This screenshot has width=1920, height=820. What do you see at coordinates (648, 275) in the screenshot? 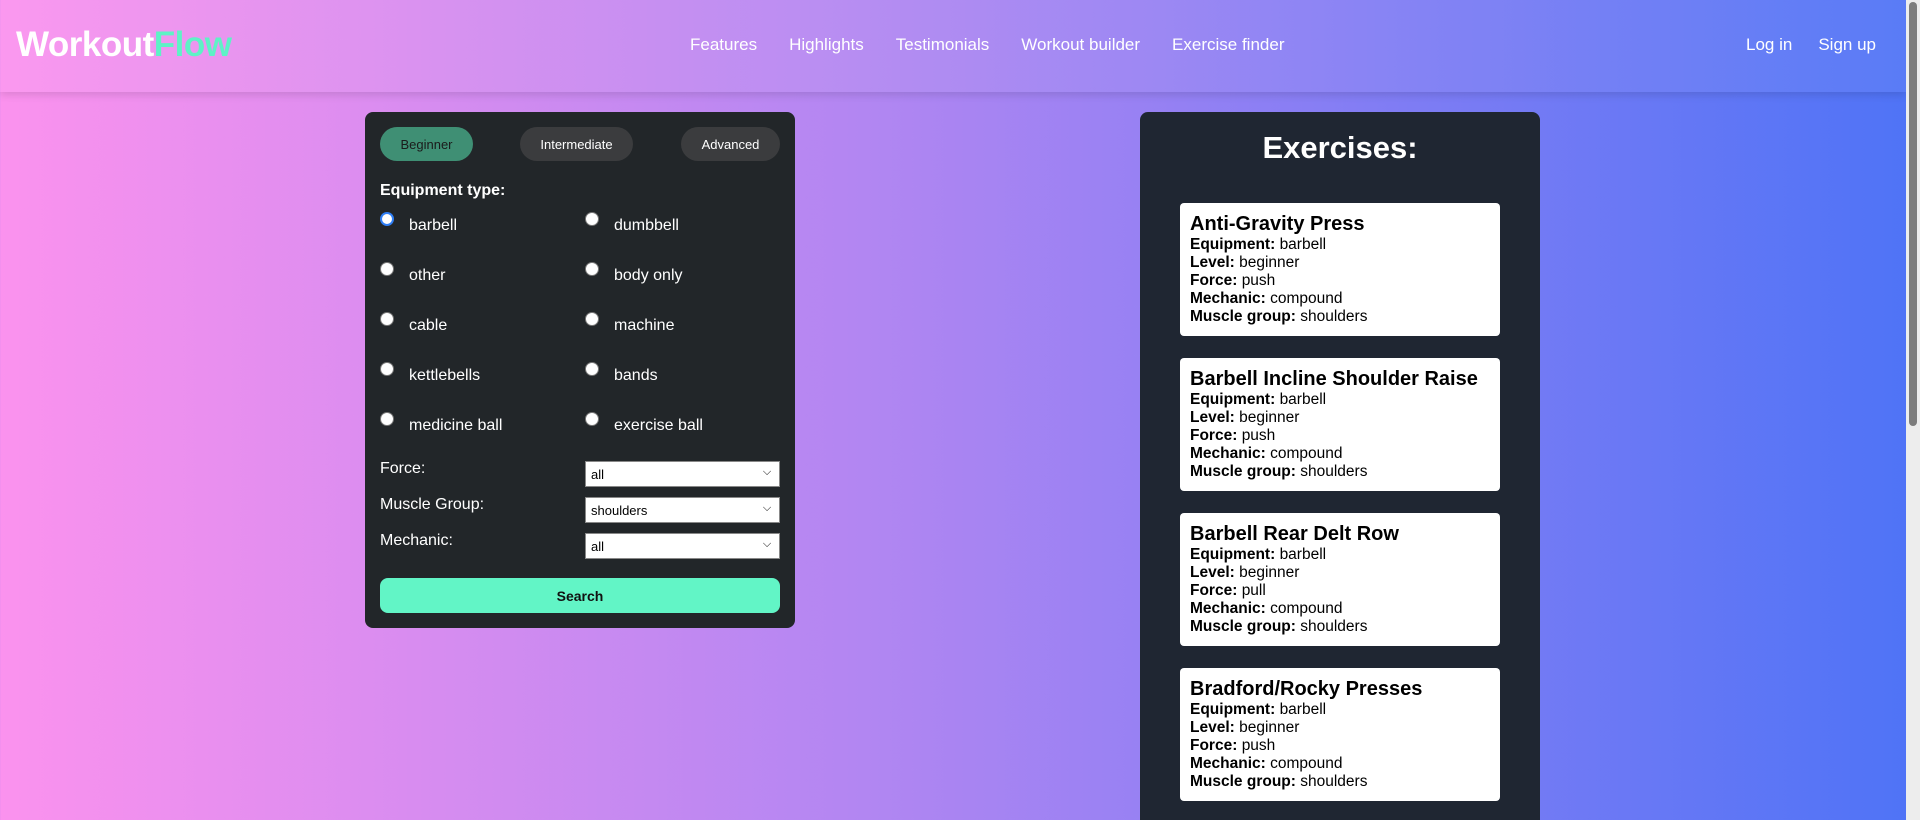
I see `radio-label: body only` at bounding box center [648, 275].